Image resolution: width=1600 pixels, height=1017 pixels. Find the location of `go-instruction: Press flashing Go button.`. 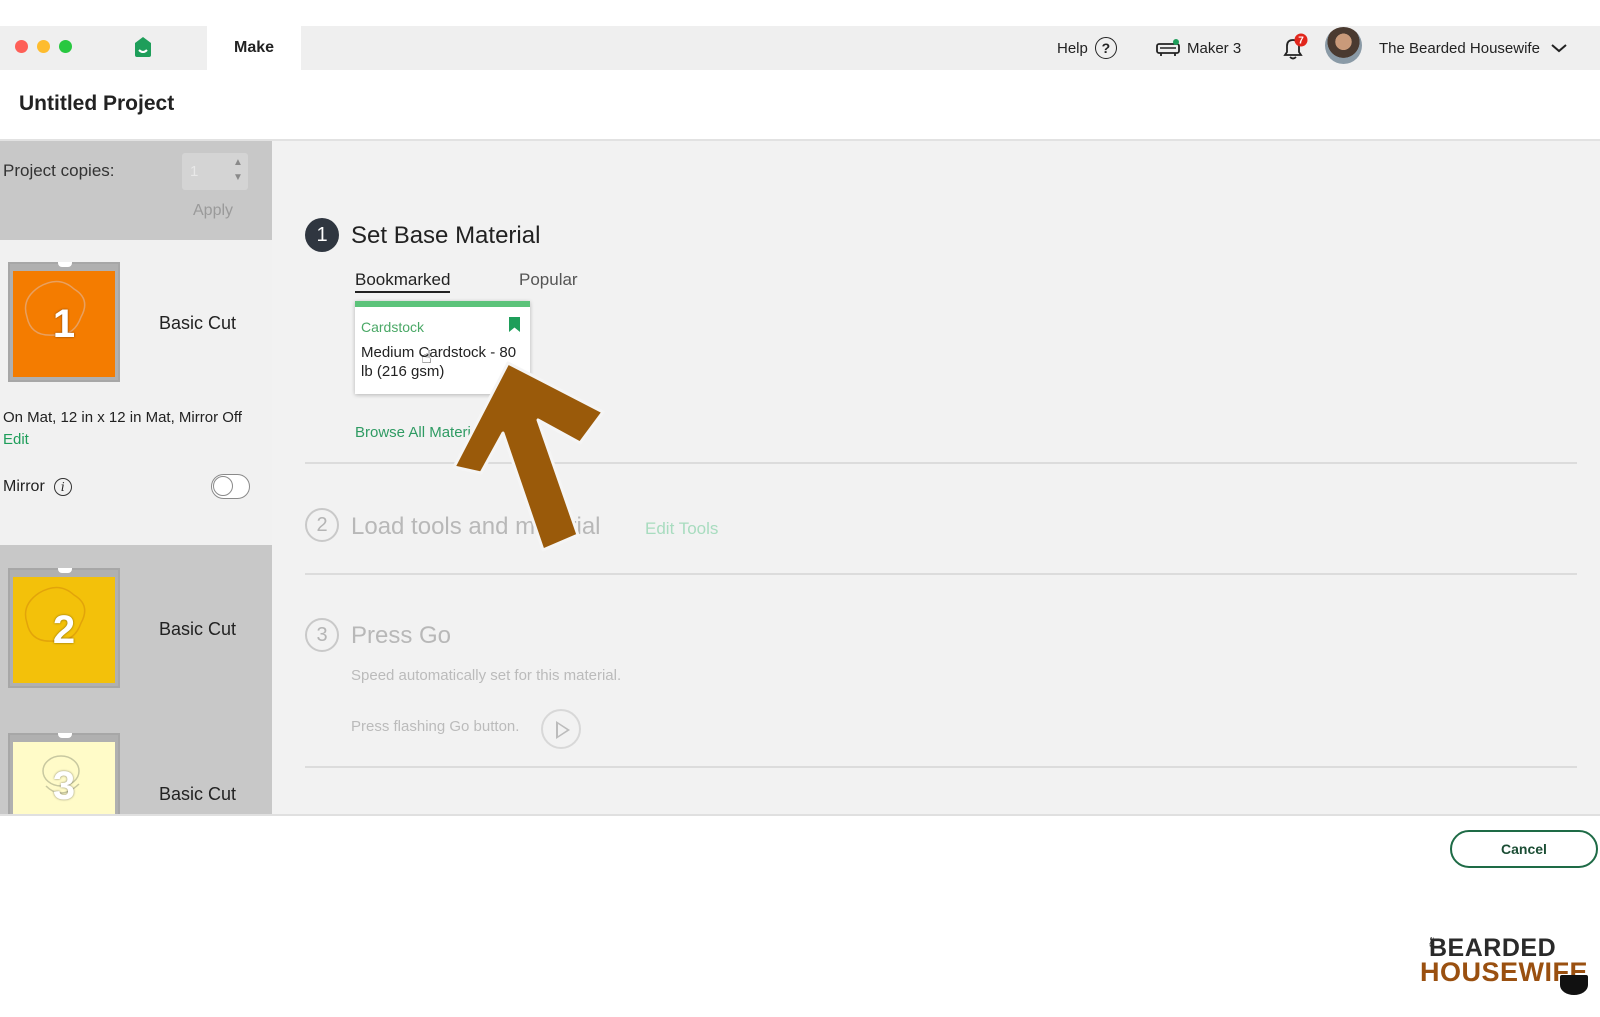

go-instruction: Press flashing Go button. is located at coordinates (435, 726).